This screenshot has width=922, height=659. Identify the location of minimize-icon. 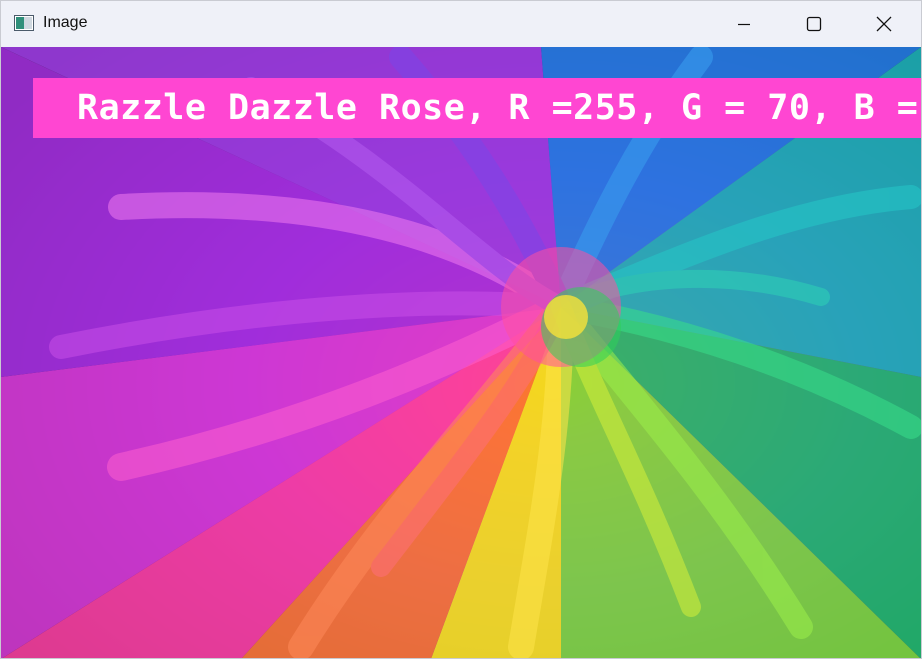
(744, 24).